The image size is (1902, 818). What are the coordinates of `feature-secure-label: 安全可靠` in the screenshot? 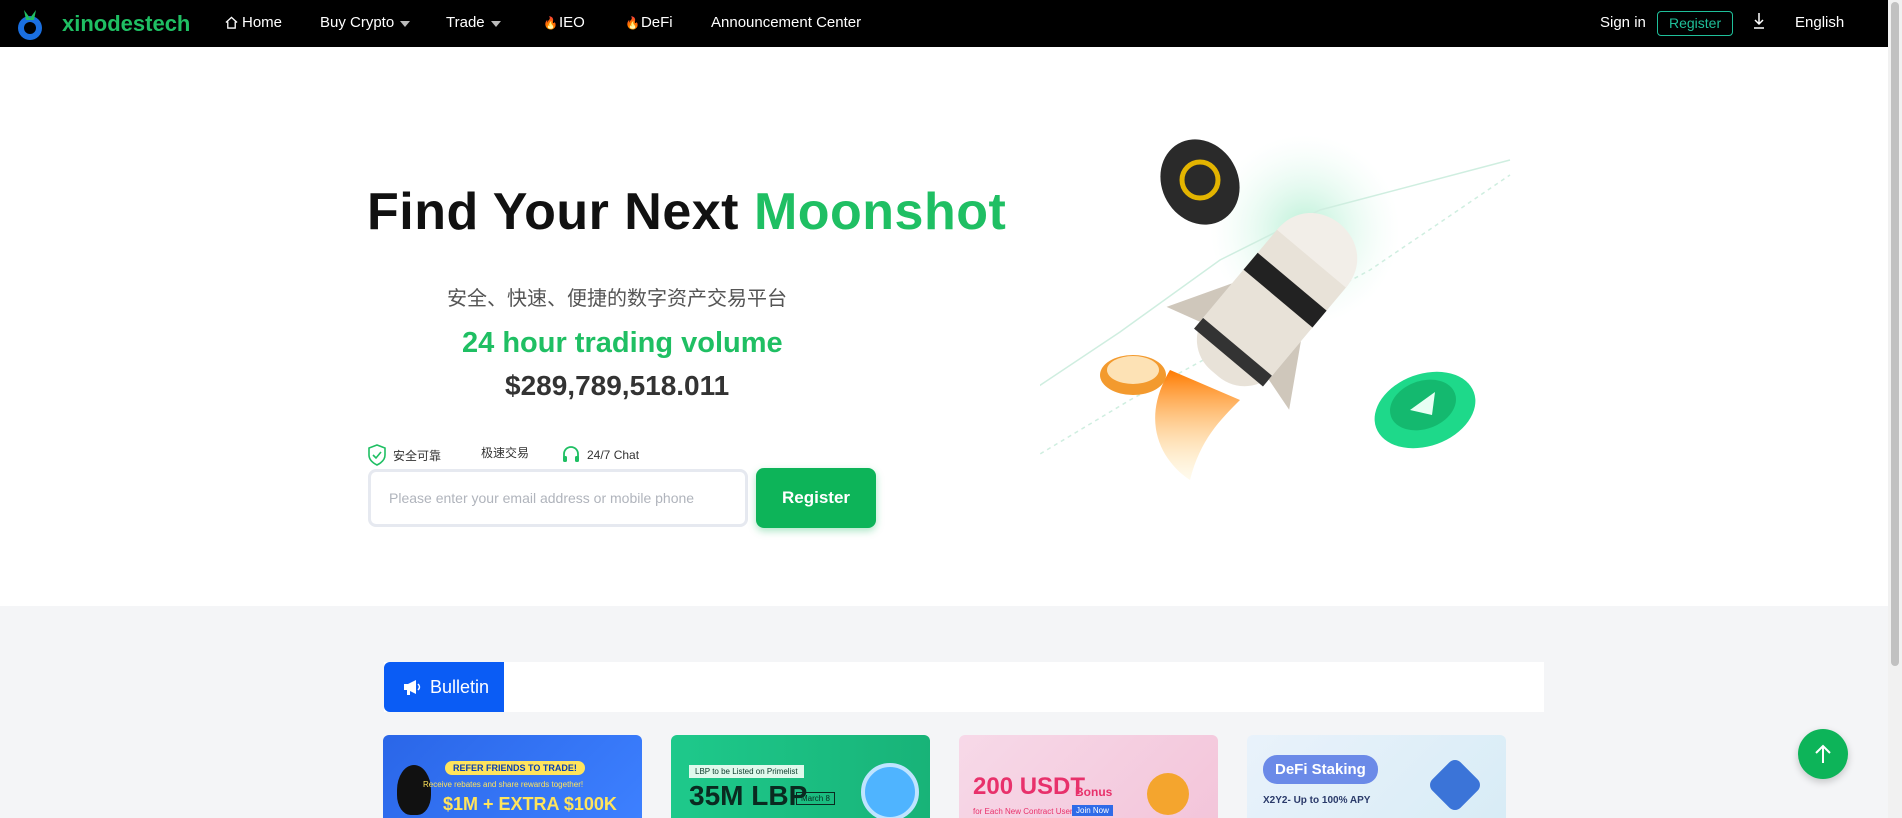 It's located at (417, 455).